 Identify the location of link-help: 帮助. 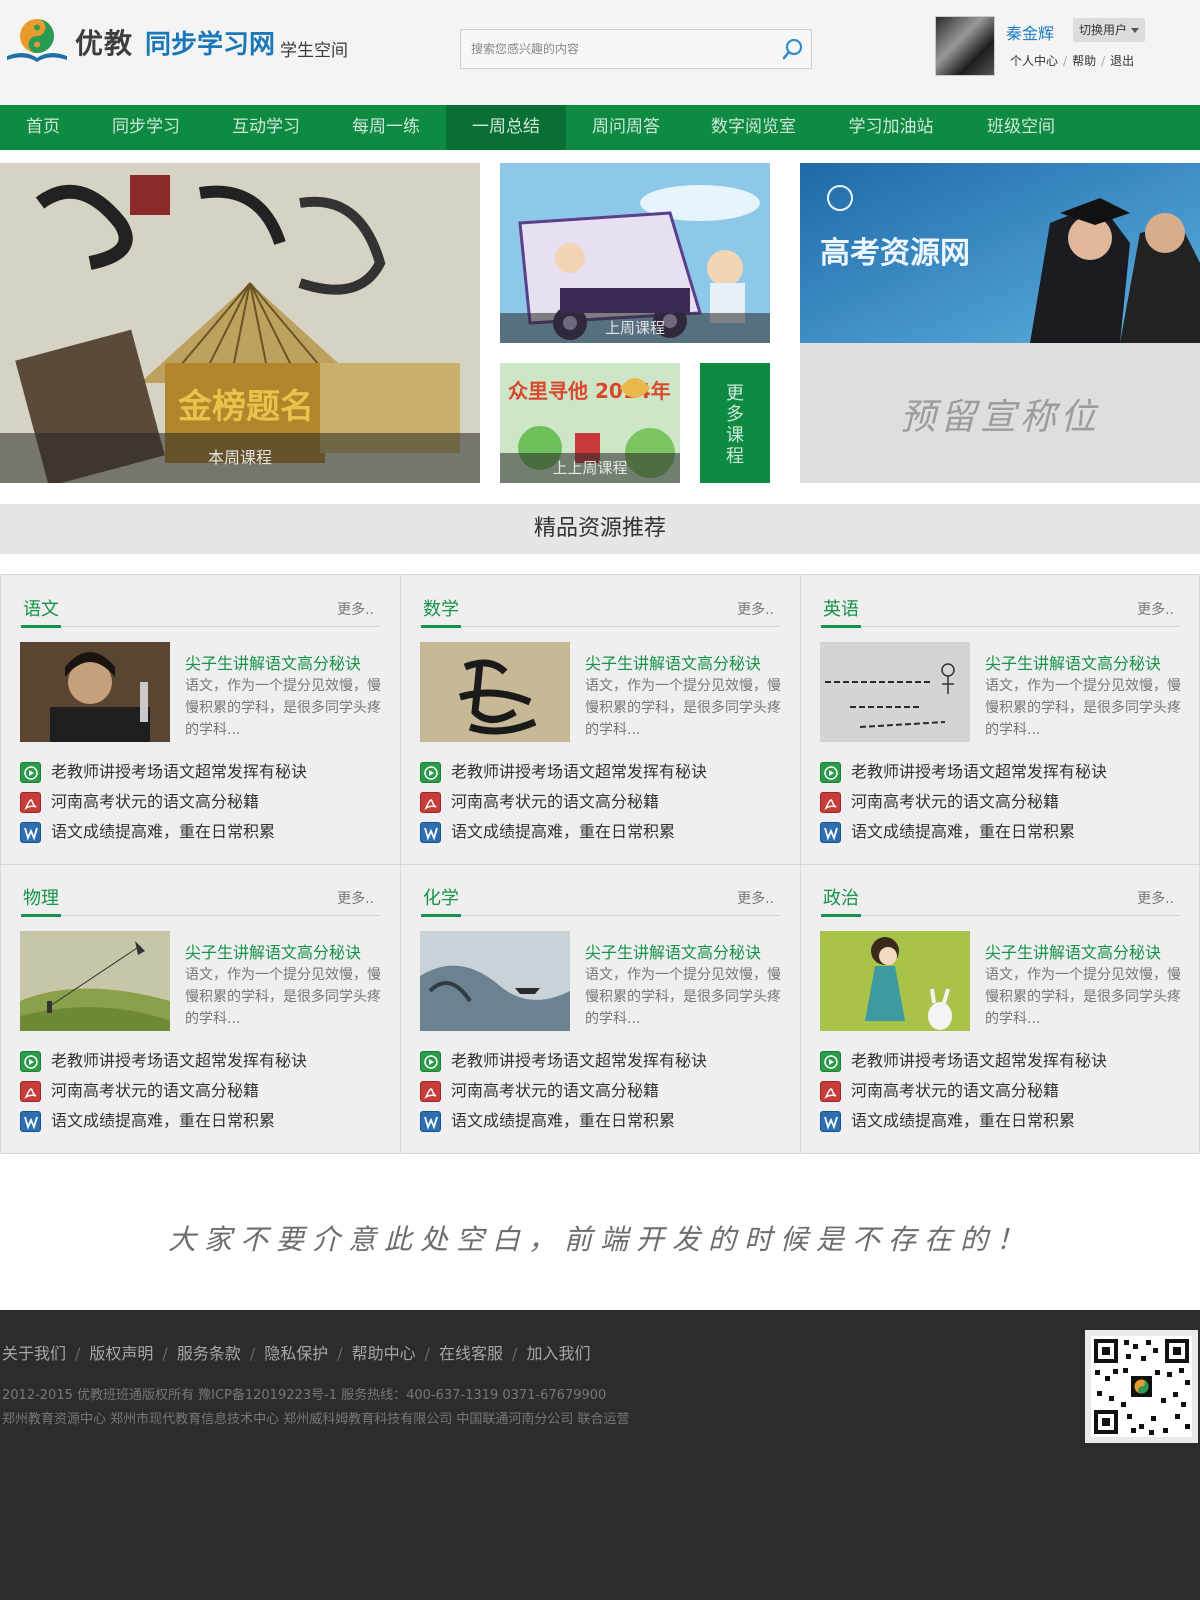
(1084, 60).